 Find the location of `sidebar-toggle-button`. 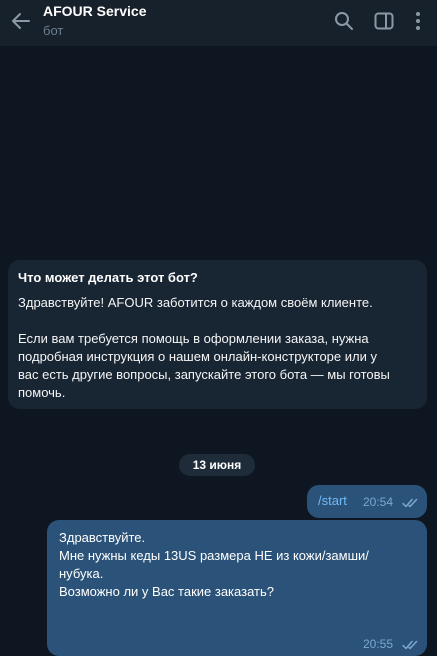

sidebar-toggle-button is located at coordinates (384, 21).